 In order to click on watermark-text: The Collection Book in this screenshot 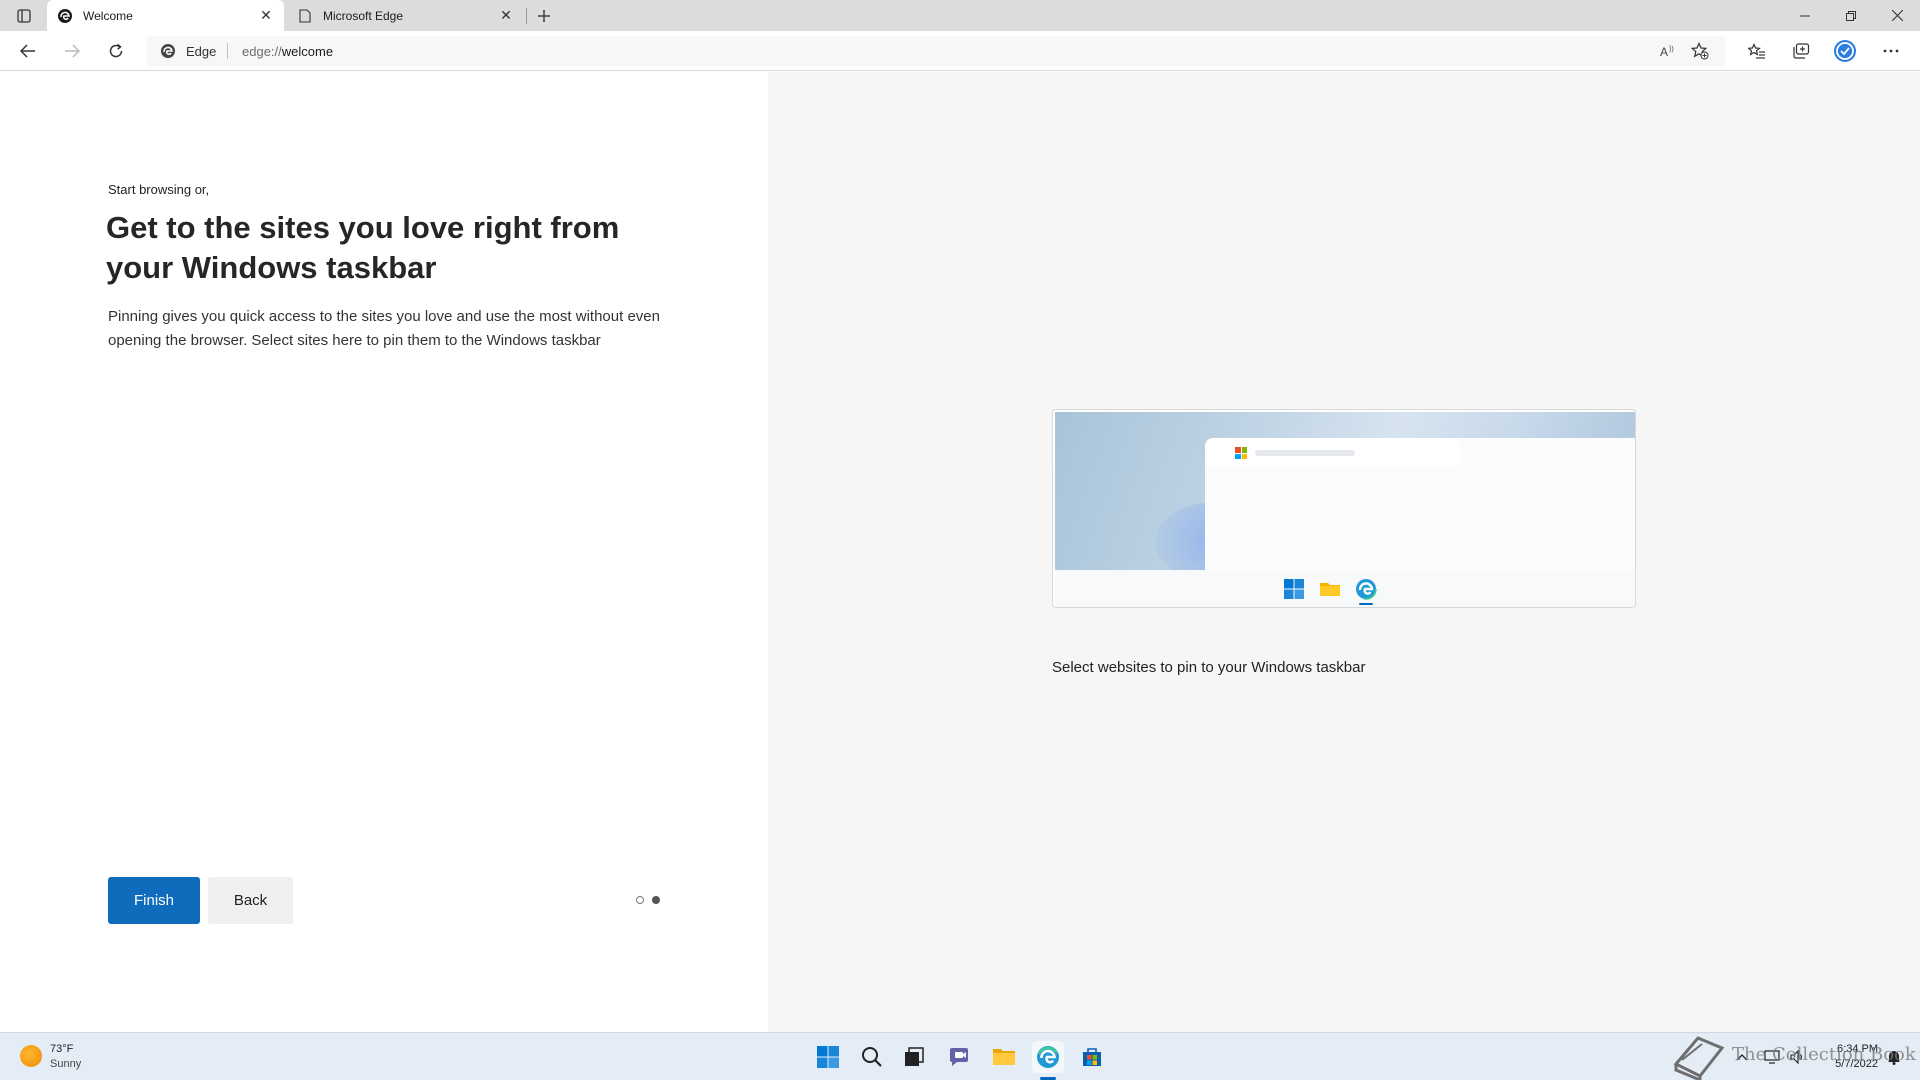, I will do `click(1824, 1054)`.